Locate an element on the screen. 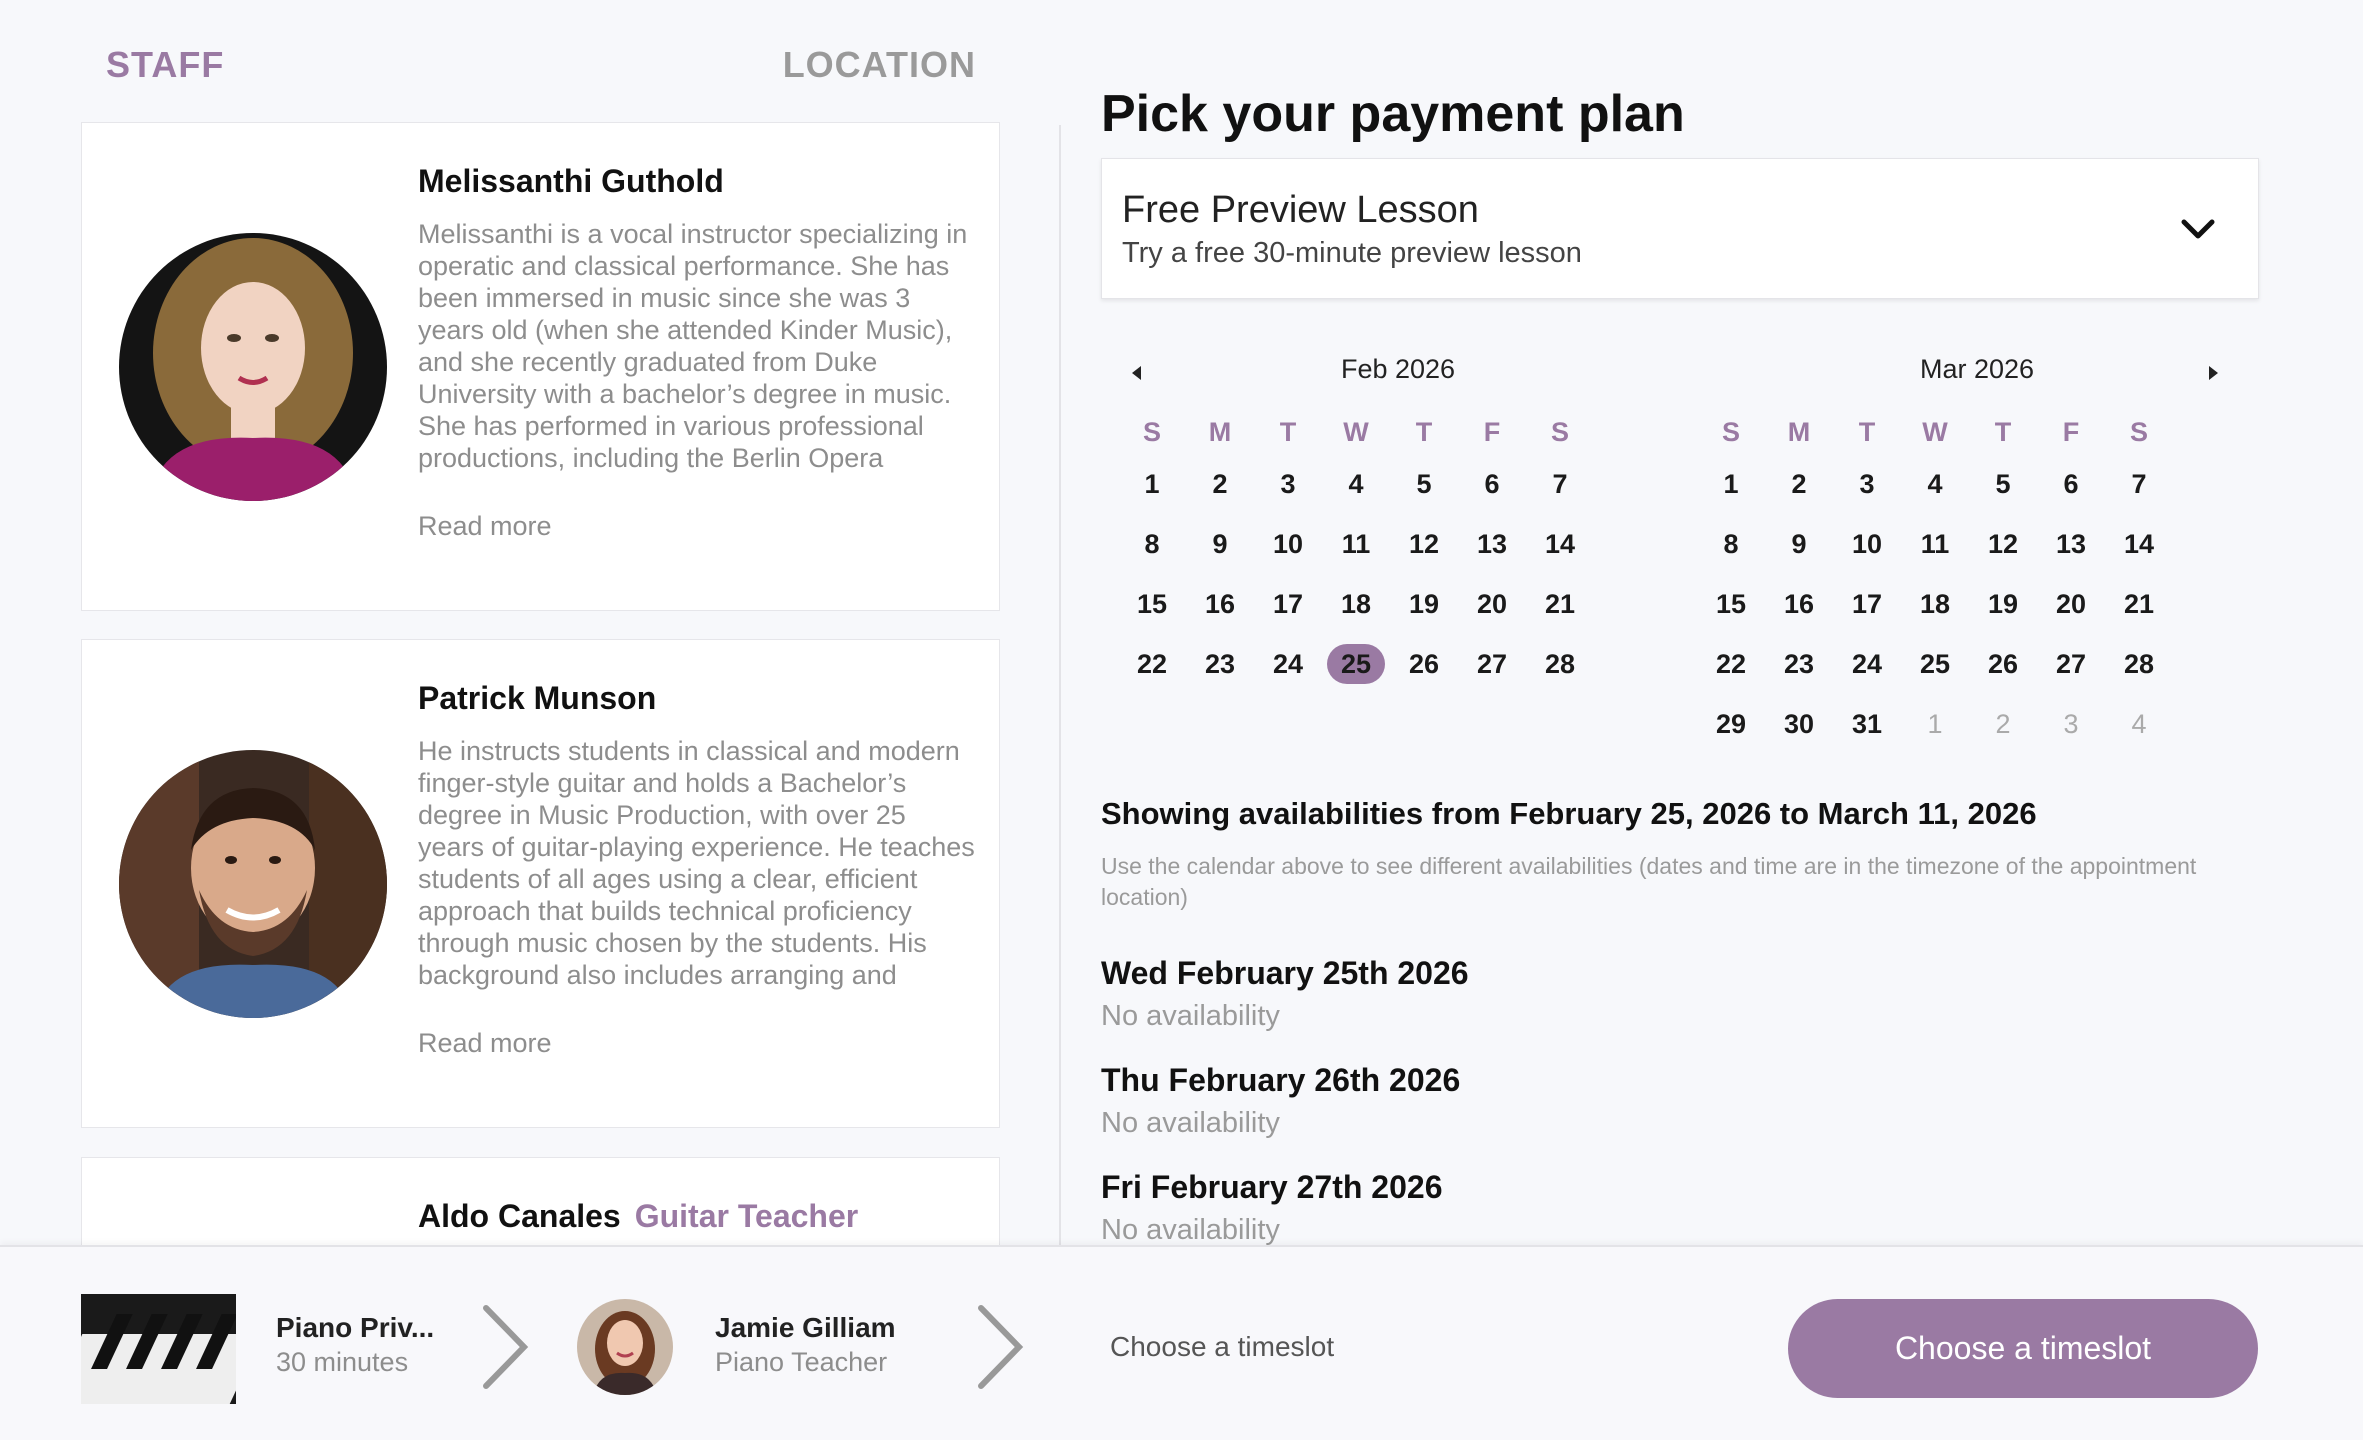 The image size is (2363, 1440). calendar-day: 29 is located at coordinates (1731, 724).